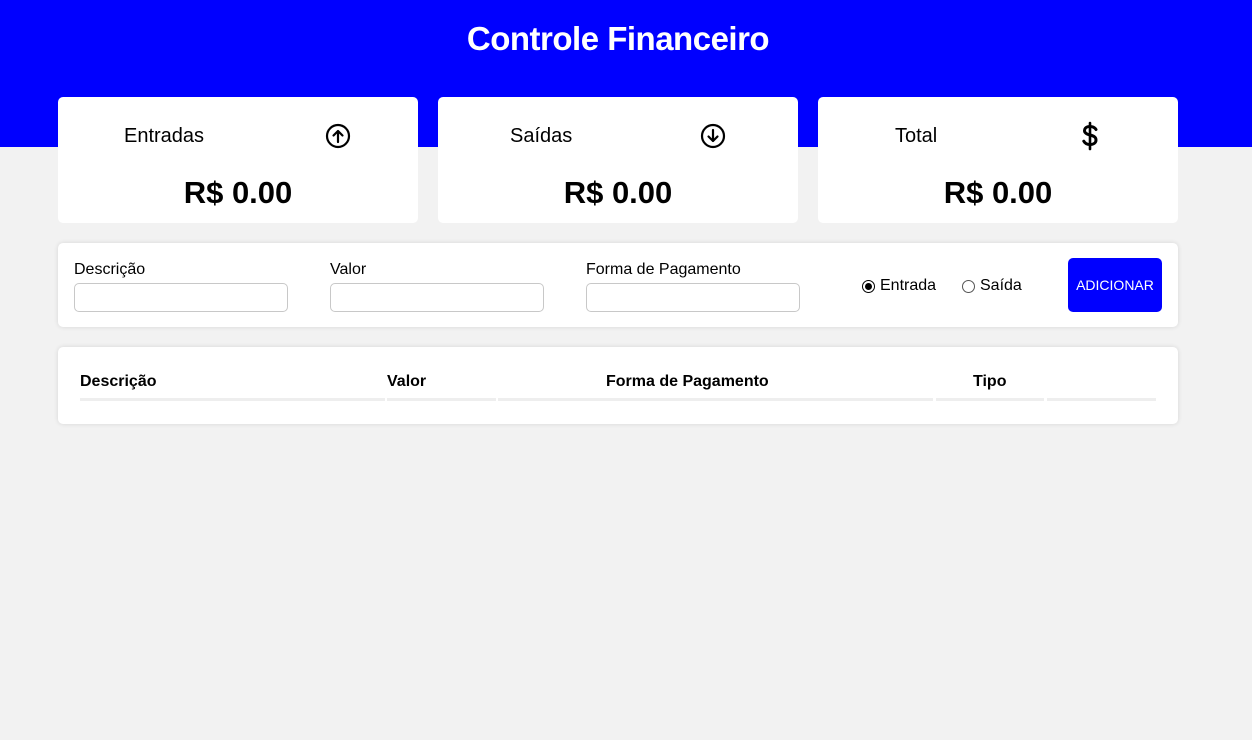  Describe the element at coordinates (110, 269) in the screenshot. I see `description-label: Descrição` at that location.